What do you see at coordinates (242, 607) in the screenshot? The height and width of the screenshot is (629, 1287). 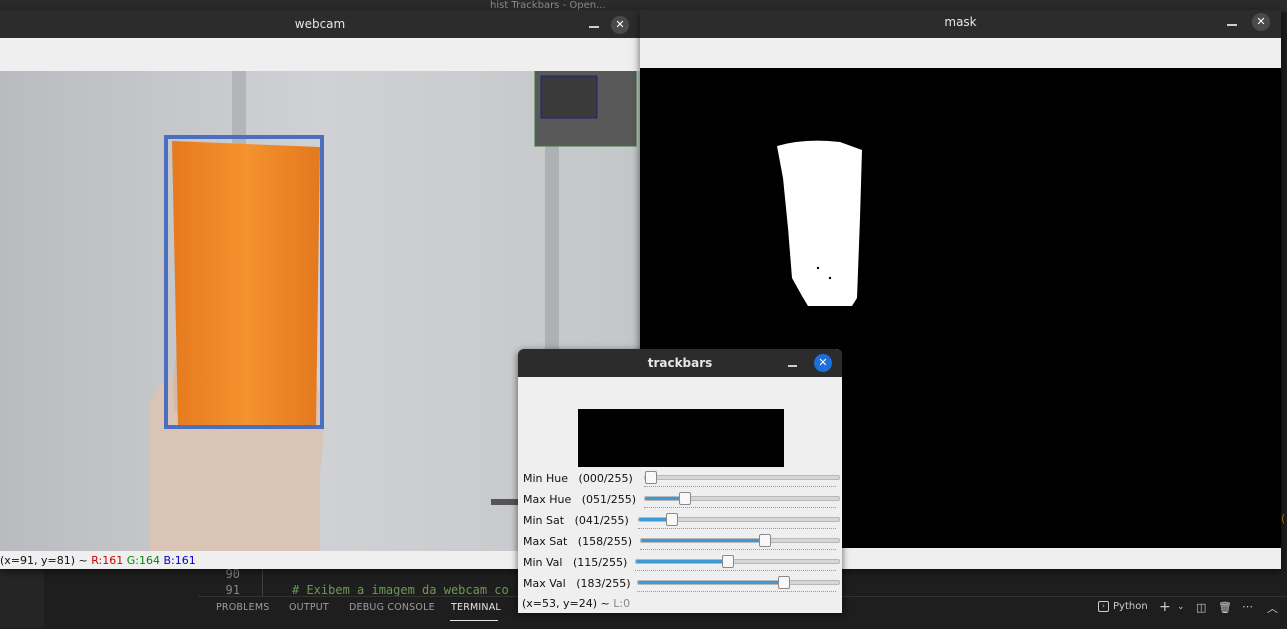 I see `tab-problems: PROBLEMS` at bounding box center [242, 607].